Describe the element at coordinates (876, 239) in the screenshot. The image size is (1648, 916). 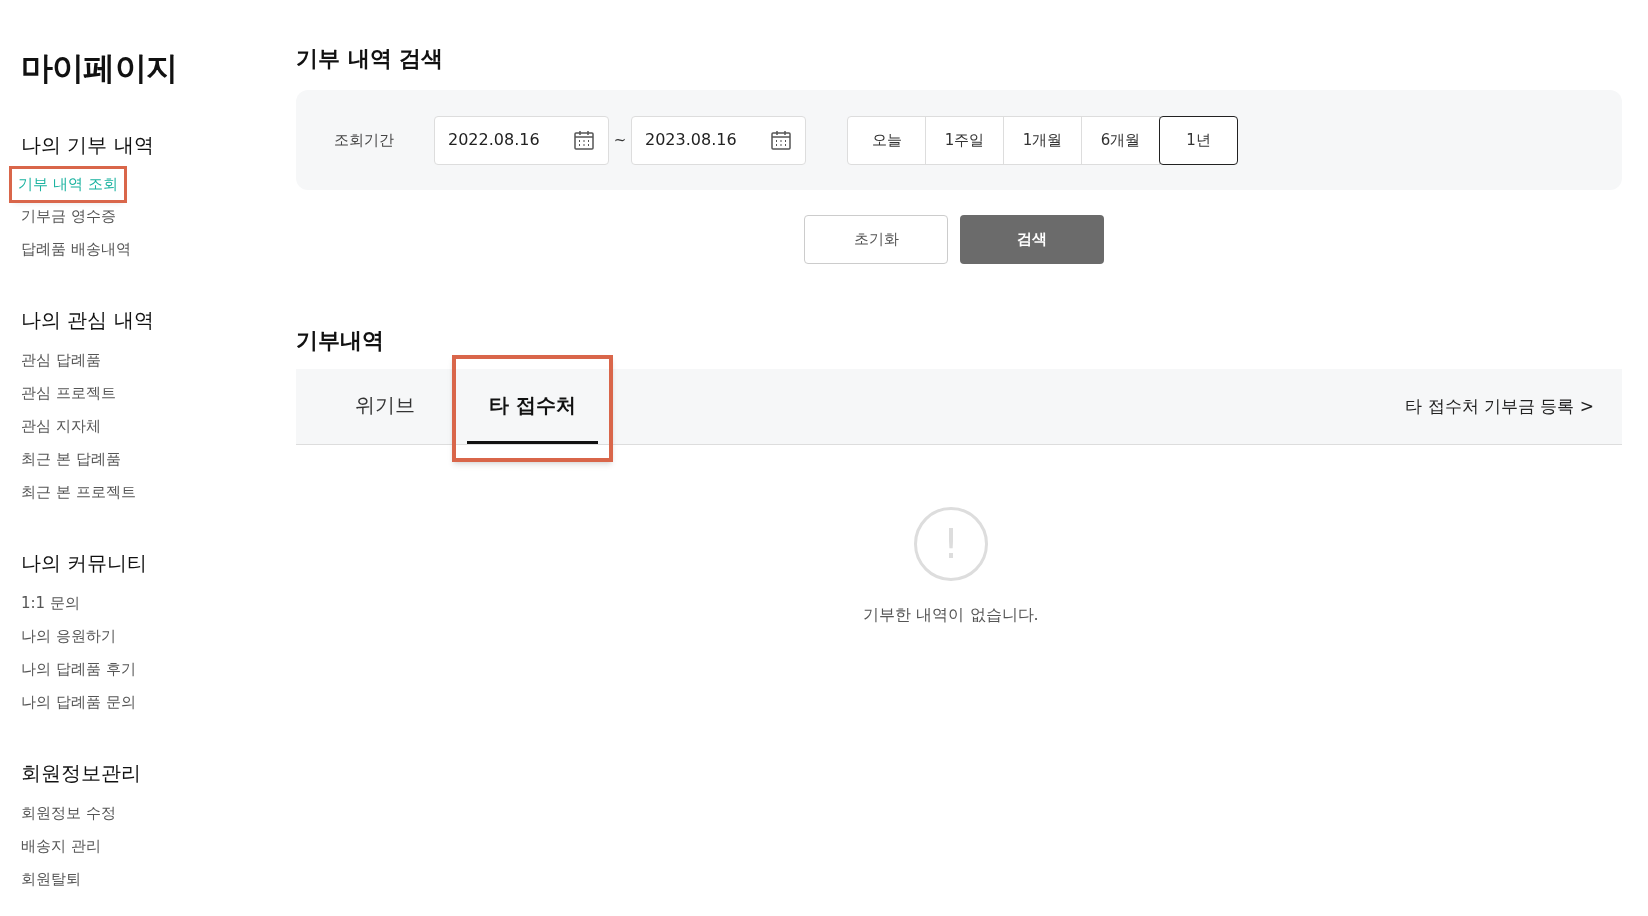
I see `reset-button: 초기화` at that location.